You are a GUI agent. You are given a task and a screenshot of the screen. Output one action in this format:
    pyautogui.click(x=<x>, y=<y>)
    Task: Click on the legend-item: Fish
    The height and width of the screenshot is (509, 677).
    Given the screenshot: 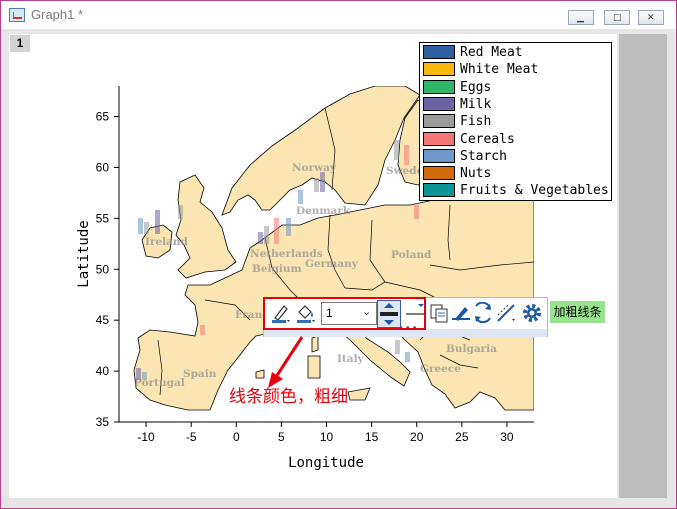 What is the action you would take?
    pyautogui.click(x=517, y=121)
    